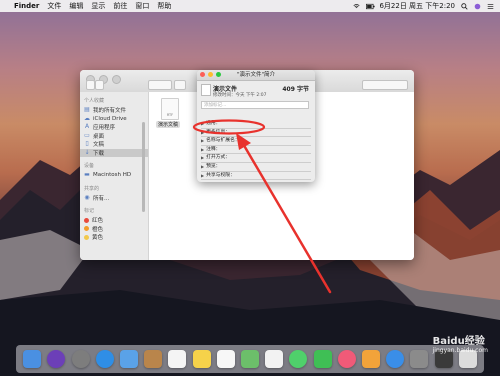 This screenshot has height=376, width=500. I want to click on section-open-with: ▶ 打开方式：, so click(256, 158).